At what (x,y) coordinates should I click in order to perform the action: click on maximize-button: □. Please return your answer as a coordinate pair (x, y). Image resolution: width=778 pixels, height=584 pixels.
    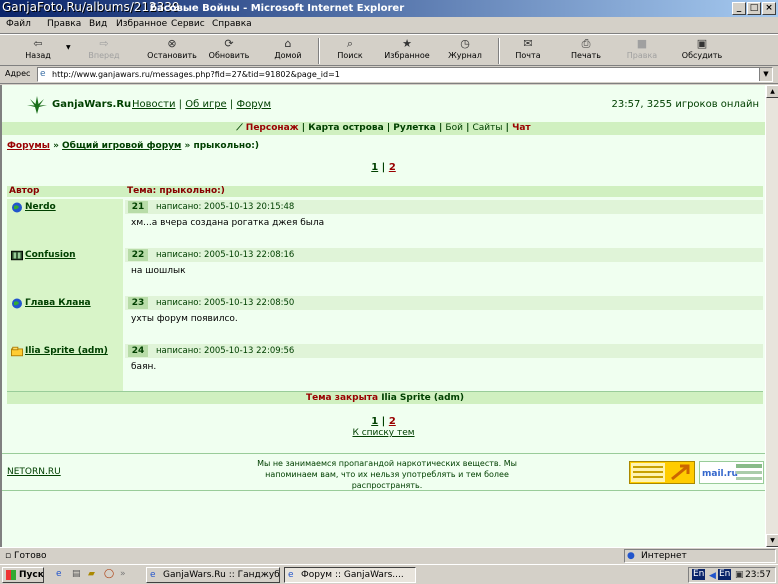
    Looking at the image, I should click on (754, 8).